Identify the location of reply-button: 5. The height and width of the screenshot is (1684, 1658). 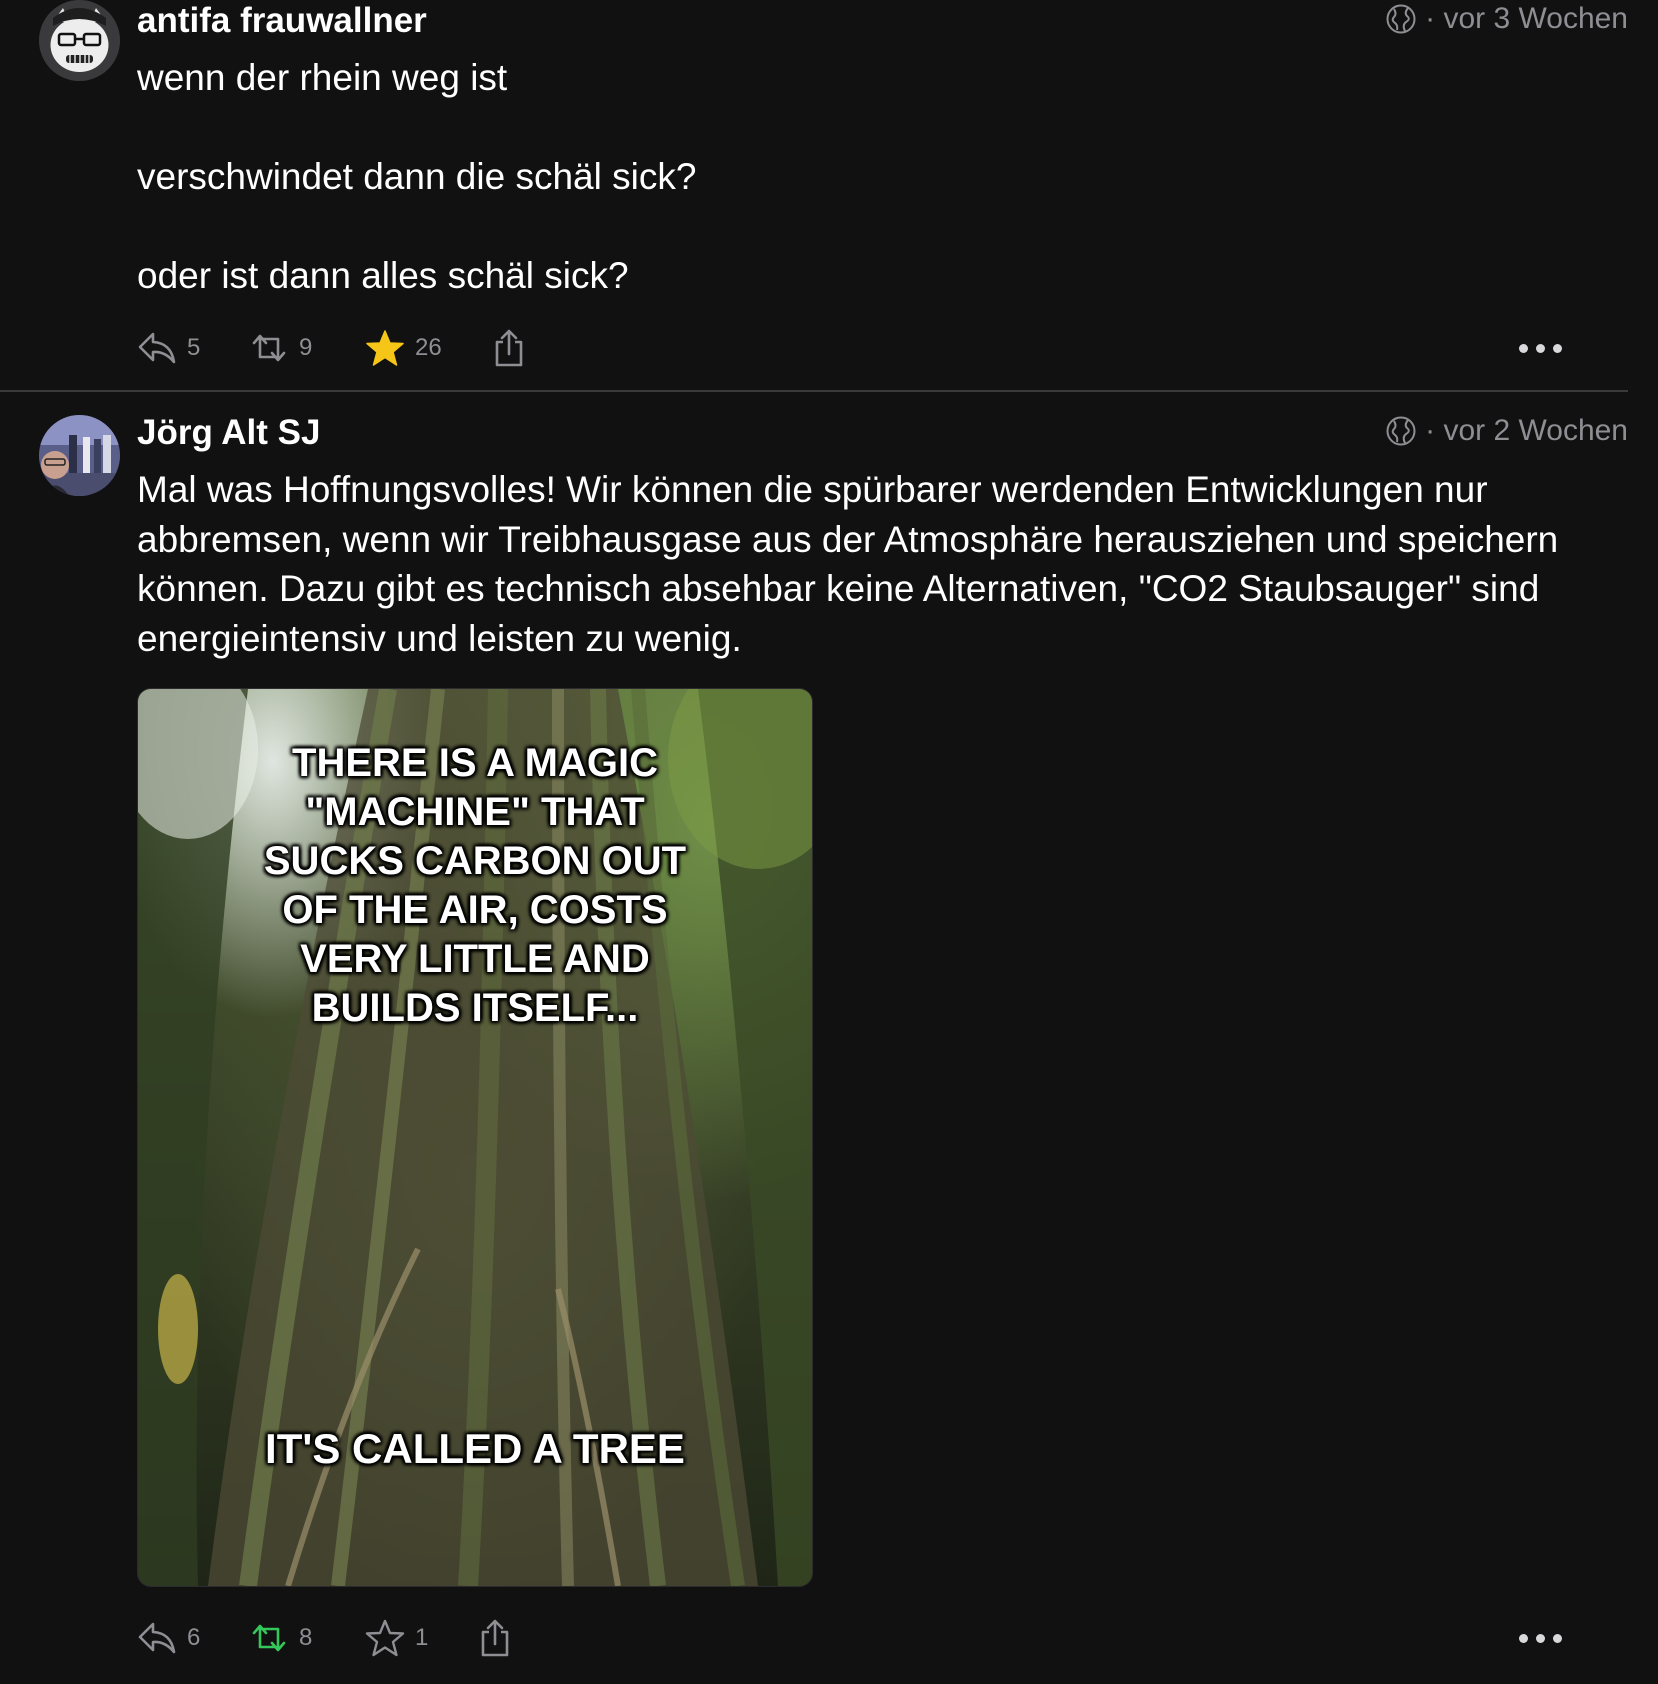
(168, 348).